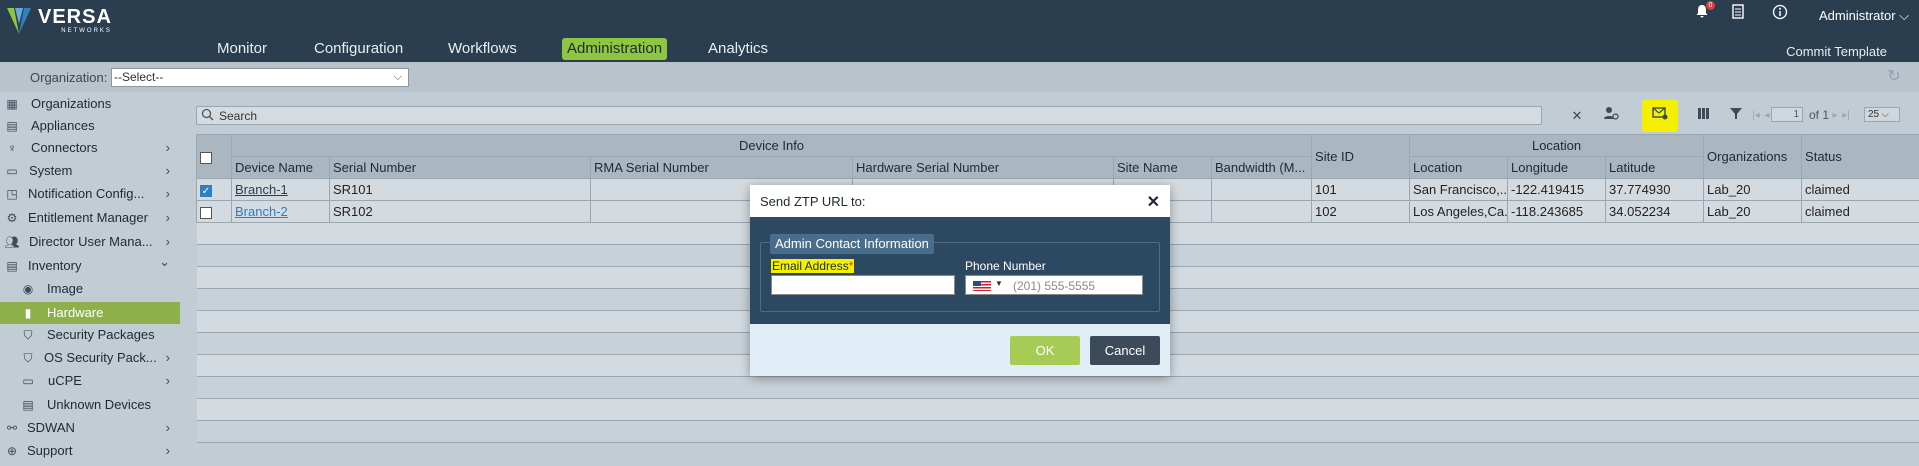 The height and width of the screenshot is (466, 1919). I want to click on shield-icon: ⛉, so click(28, 358).